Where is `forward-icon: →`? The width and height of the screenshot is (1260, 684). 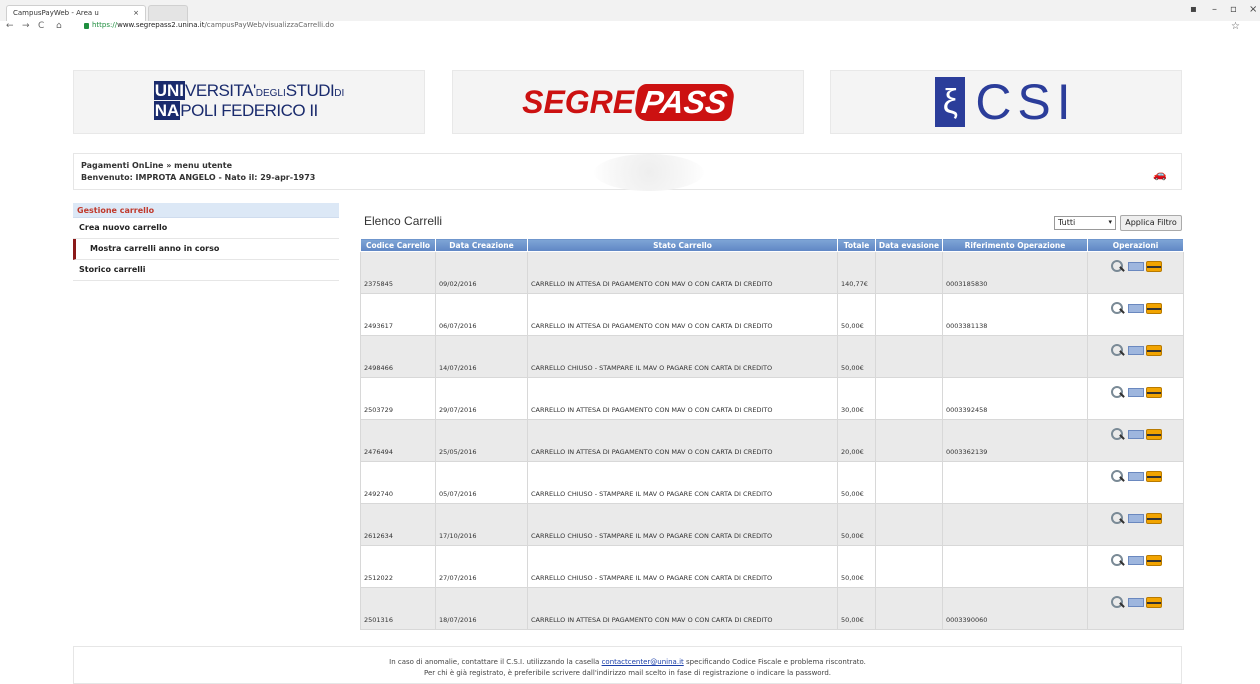
forward-icon: → is located at coordinates (26, 26).